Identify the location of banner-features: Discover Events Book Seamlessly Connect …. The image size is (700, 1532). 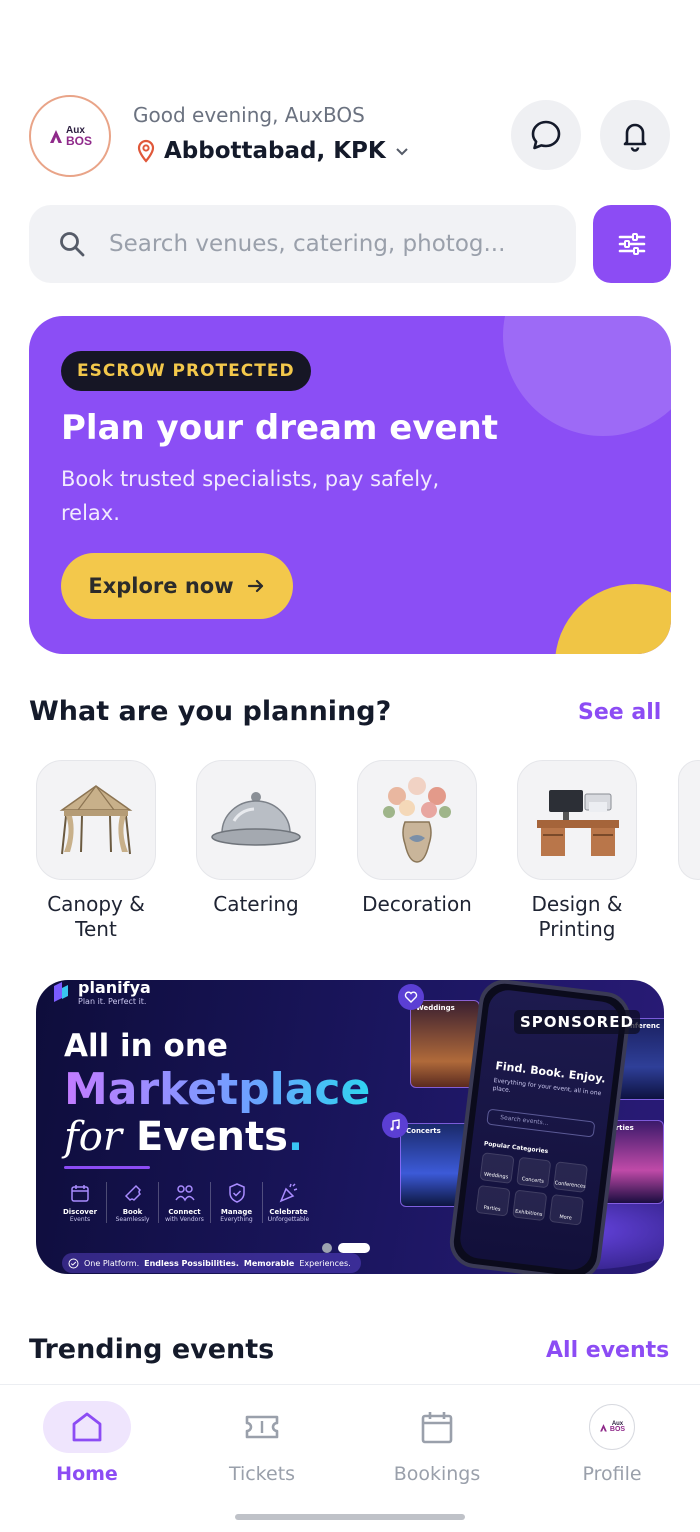
(184, 1202).